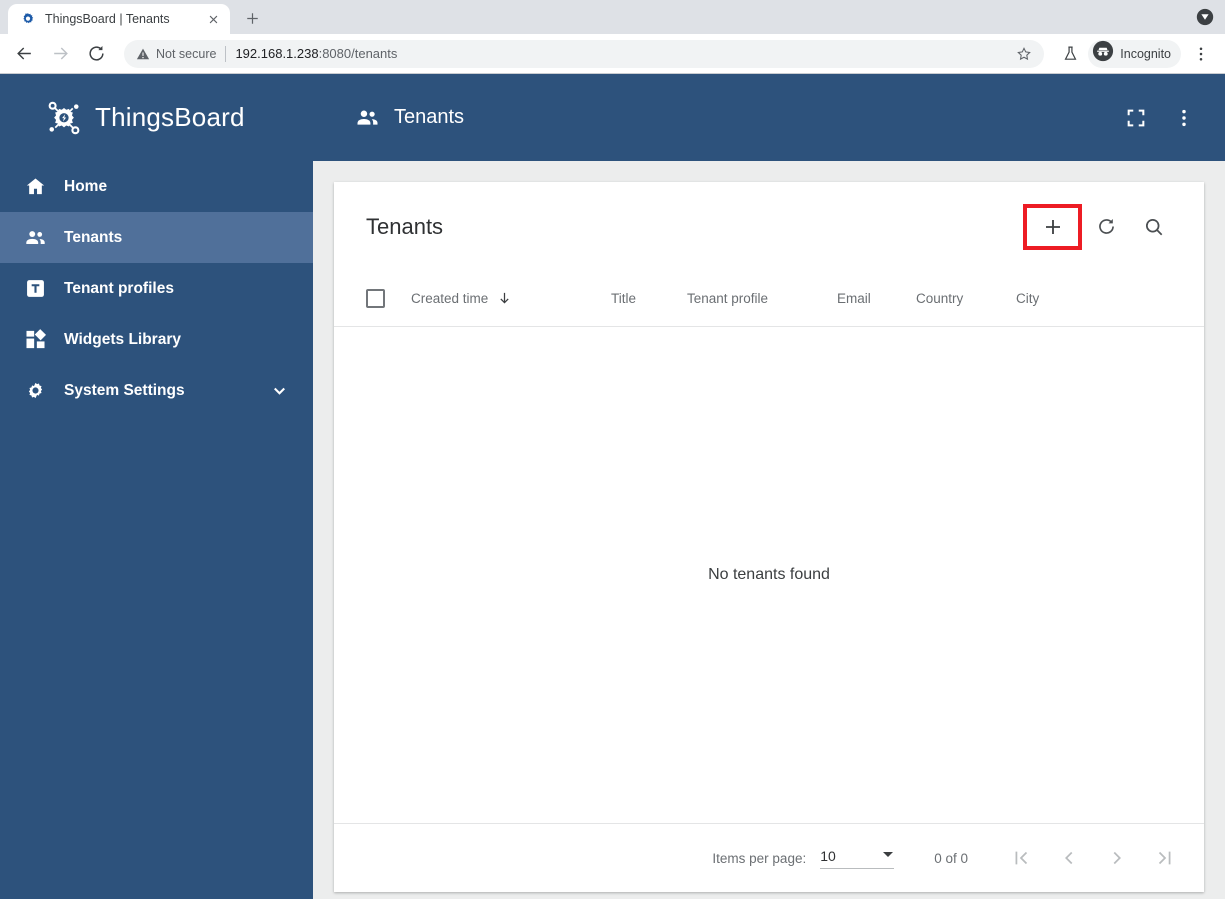  I want to click on column-header-title: Title, so click(649, 298).